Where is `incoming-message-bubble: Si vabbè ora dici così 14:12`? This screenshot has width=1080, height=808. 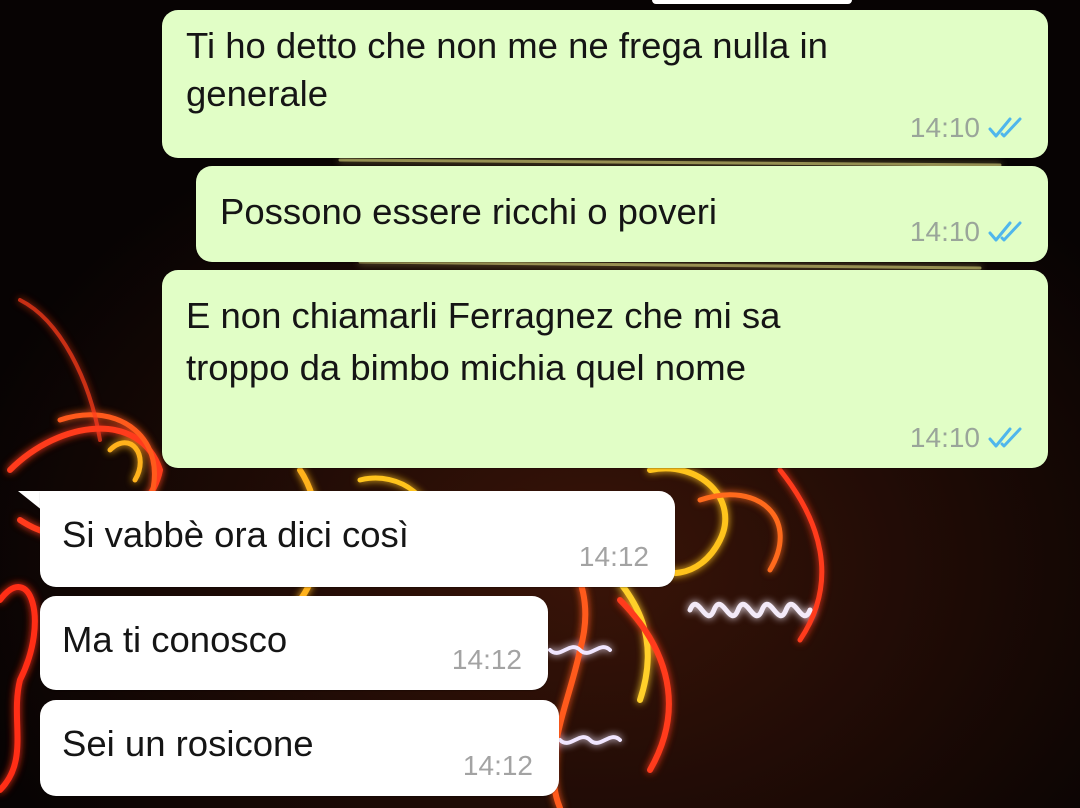
incoming-message-bubble: Si vabbè ora dici così 14:12 is located at coordinates (357, 539).